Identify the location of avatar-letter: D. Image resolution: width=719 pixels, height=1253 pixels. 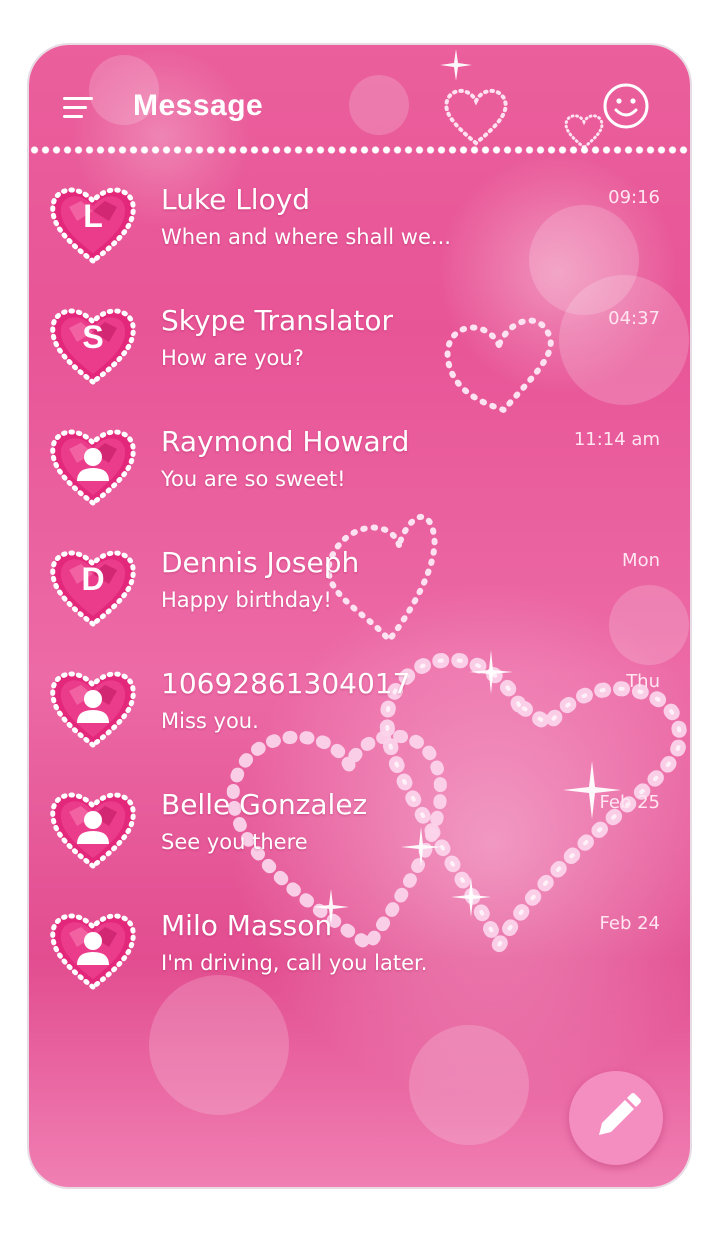
(93, 579).